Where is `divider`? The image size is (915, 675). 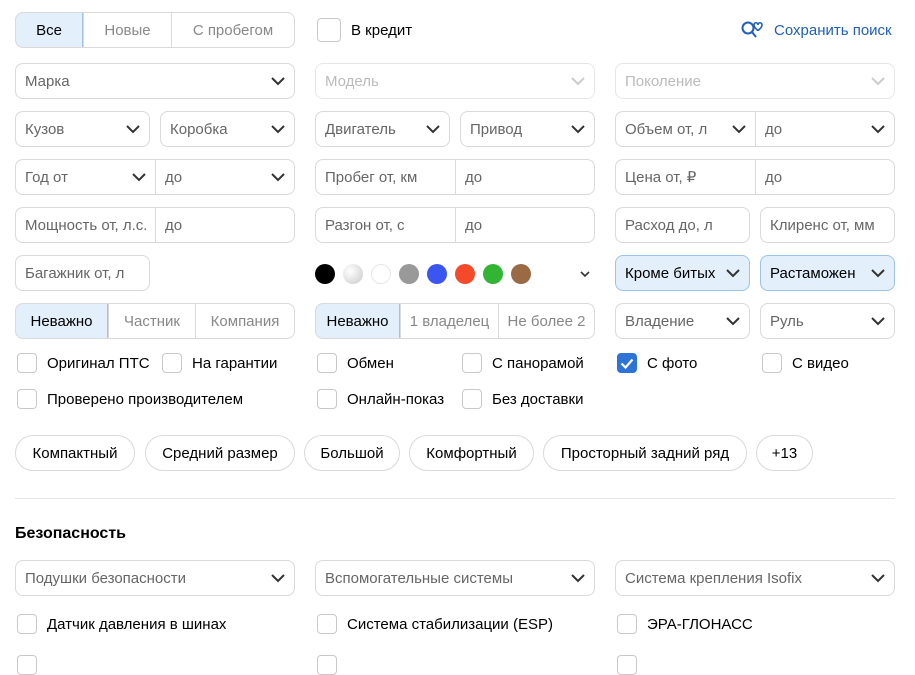 divider is located at coordinates (455, 498).